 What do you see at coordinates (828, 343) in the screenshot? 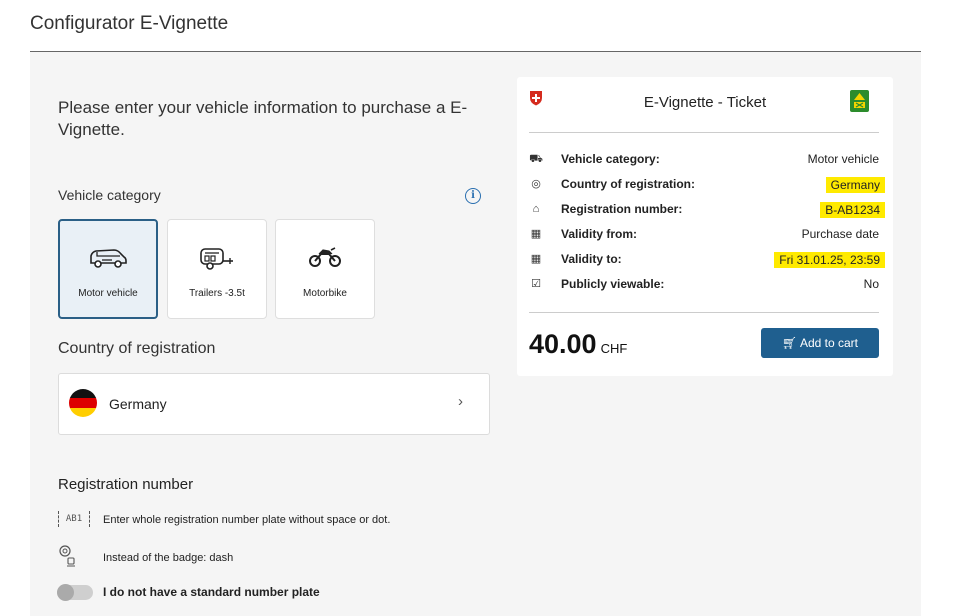
I see `add-to-cart-label: Add to cart` at bounding box center [828, 343].